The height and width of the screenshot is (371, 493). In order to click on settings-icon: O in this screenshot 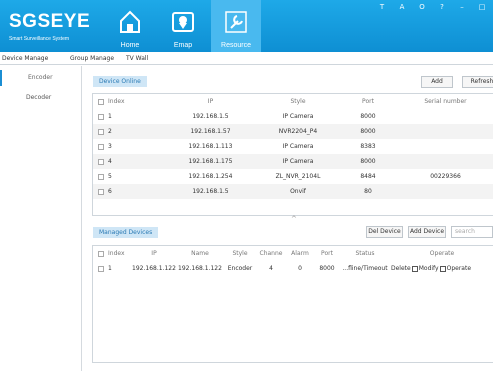, I will do `click(422, 7)`.